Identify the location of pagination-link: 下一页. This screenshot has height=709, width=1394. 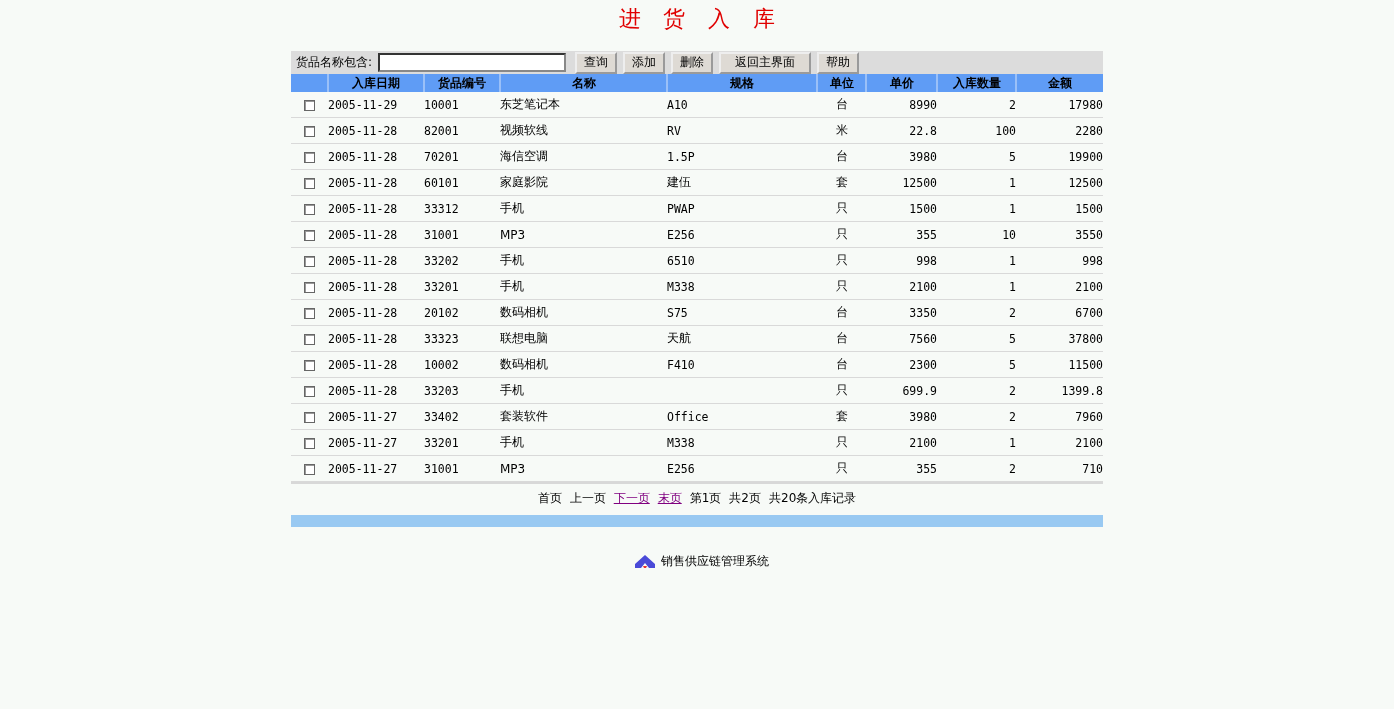
(631, 498).